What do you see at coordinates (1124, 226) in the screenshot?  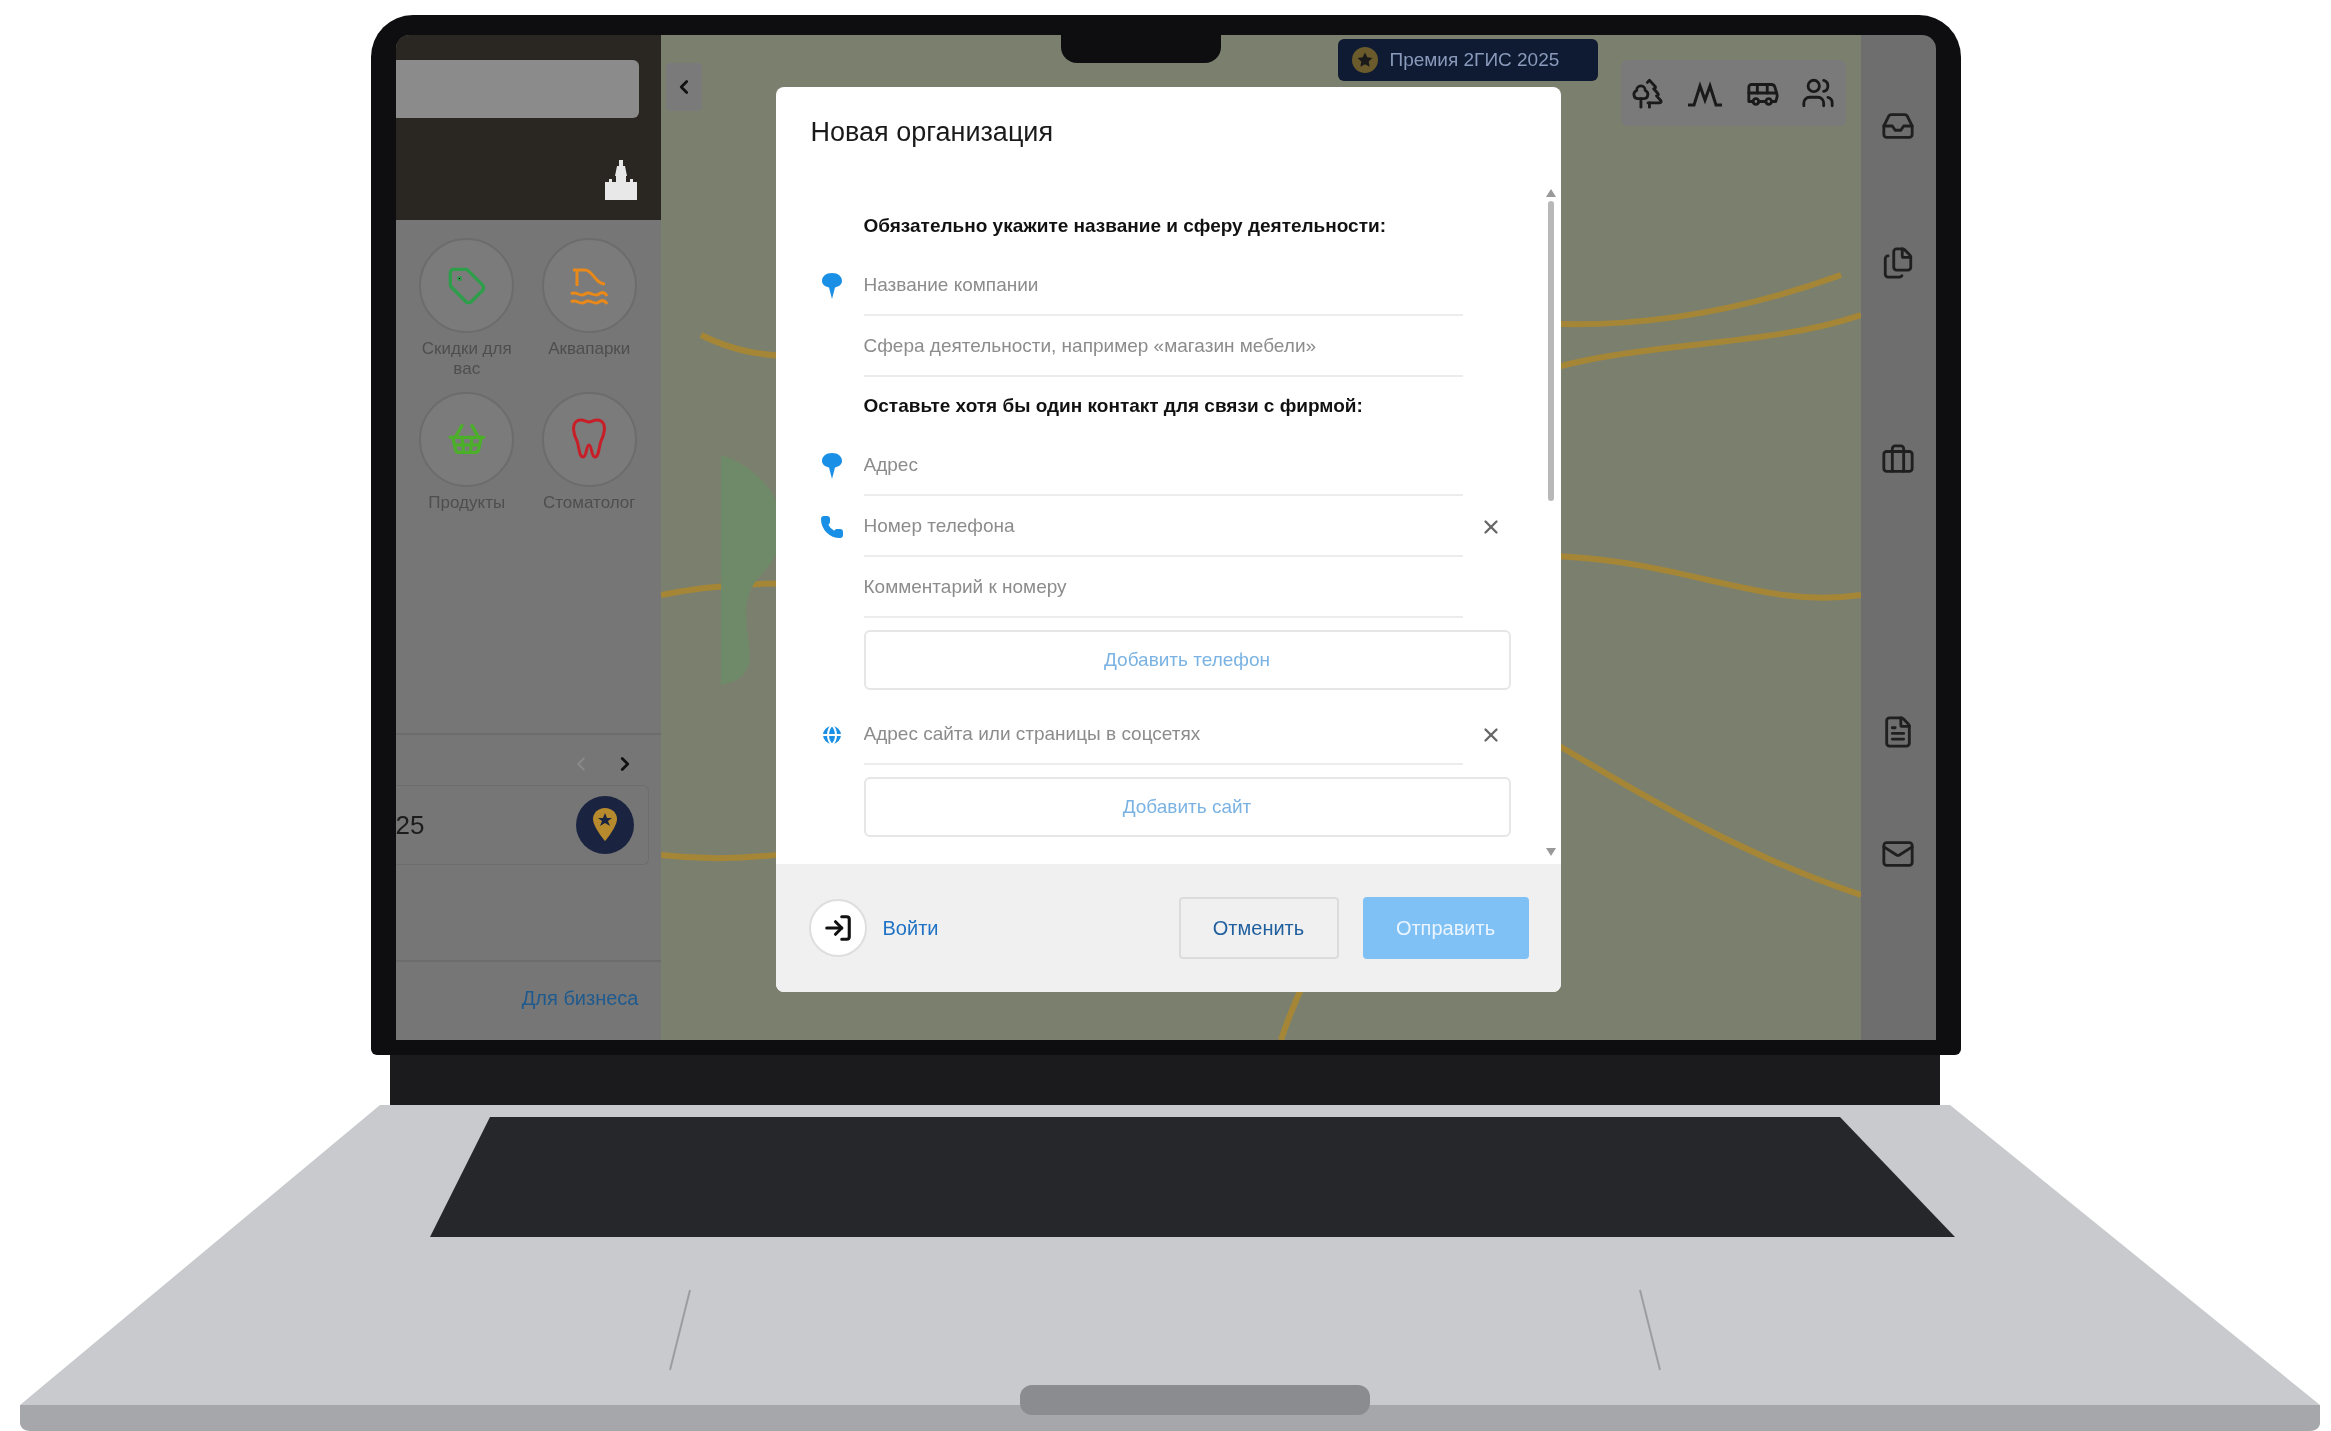 I see `section-heading: Обязательно укажите название и сферу деятельности:` at bounding box center [1124, 226].